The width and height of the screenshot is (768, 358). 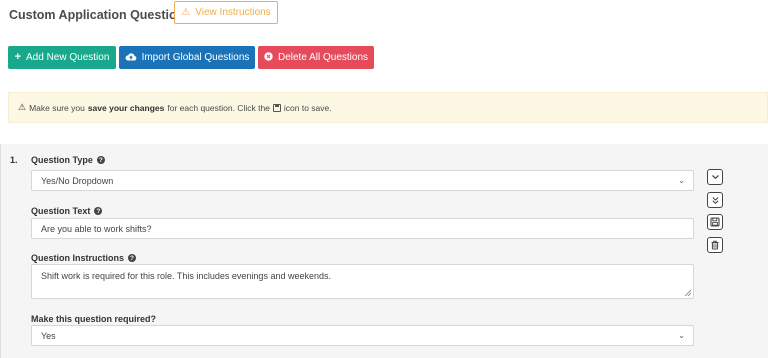 I want to click on question-required-label: Make this question required?, so click(x=93, y=319).